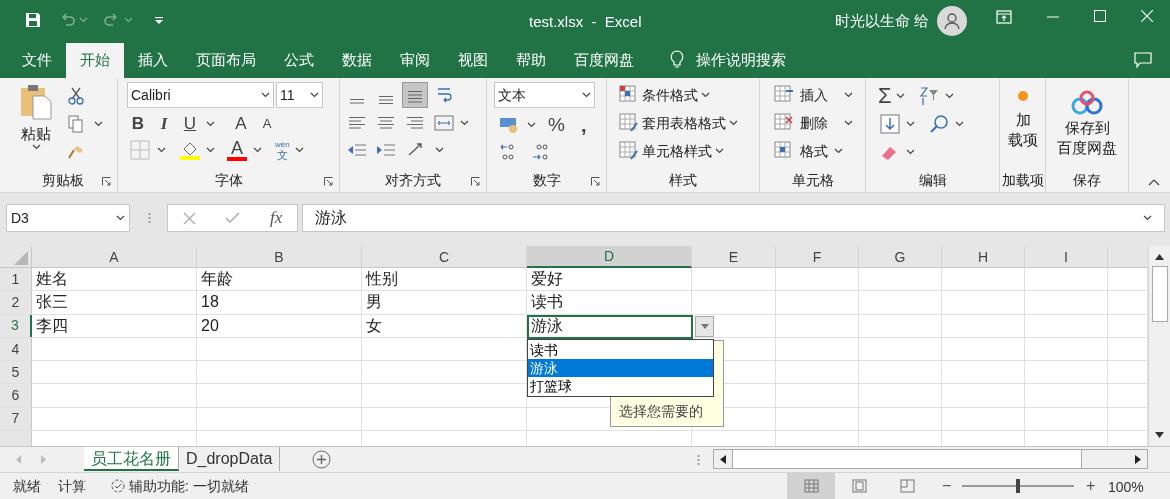  What do you see at coordinates (556, 125) in the screenshot?
I see `percent-button: %` at bounding box center [556, 125].